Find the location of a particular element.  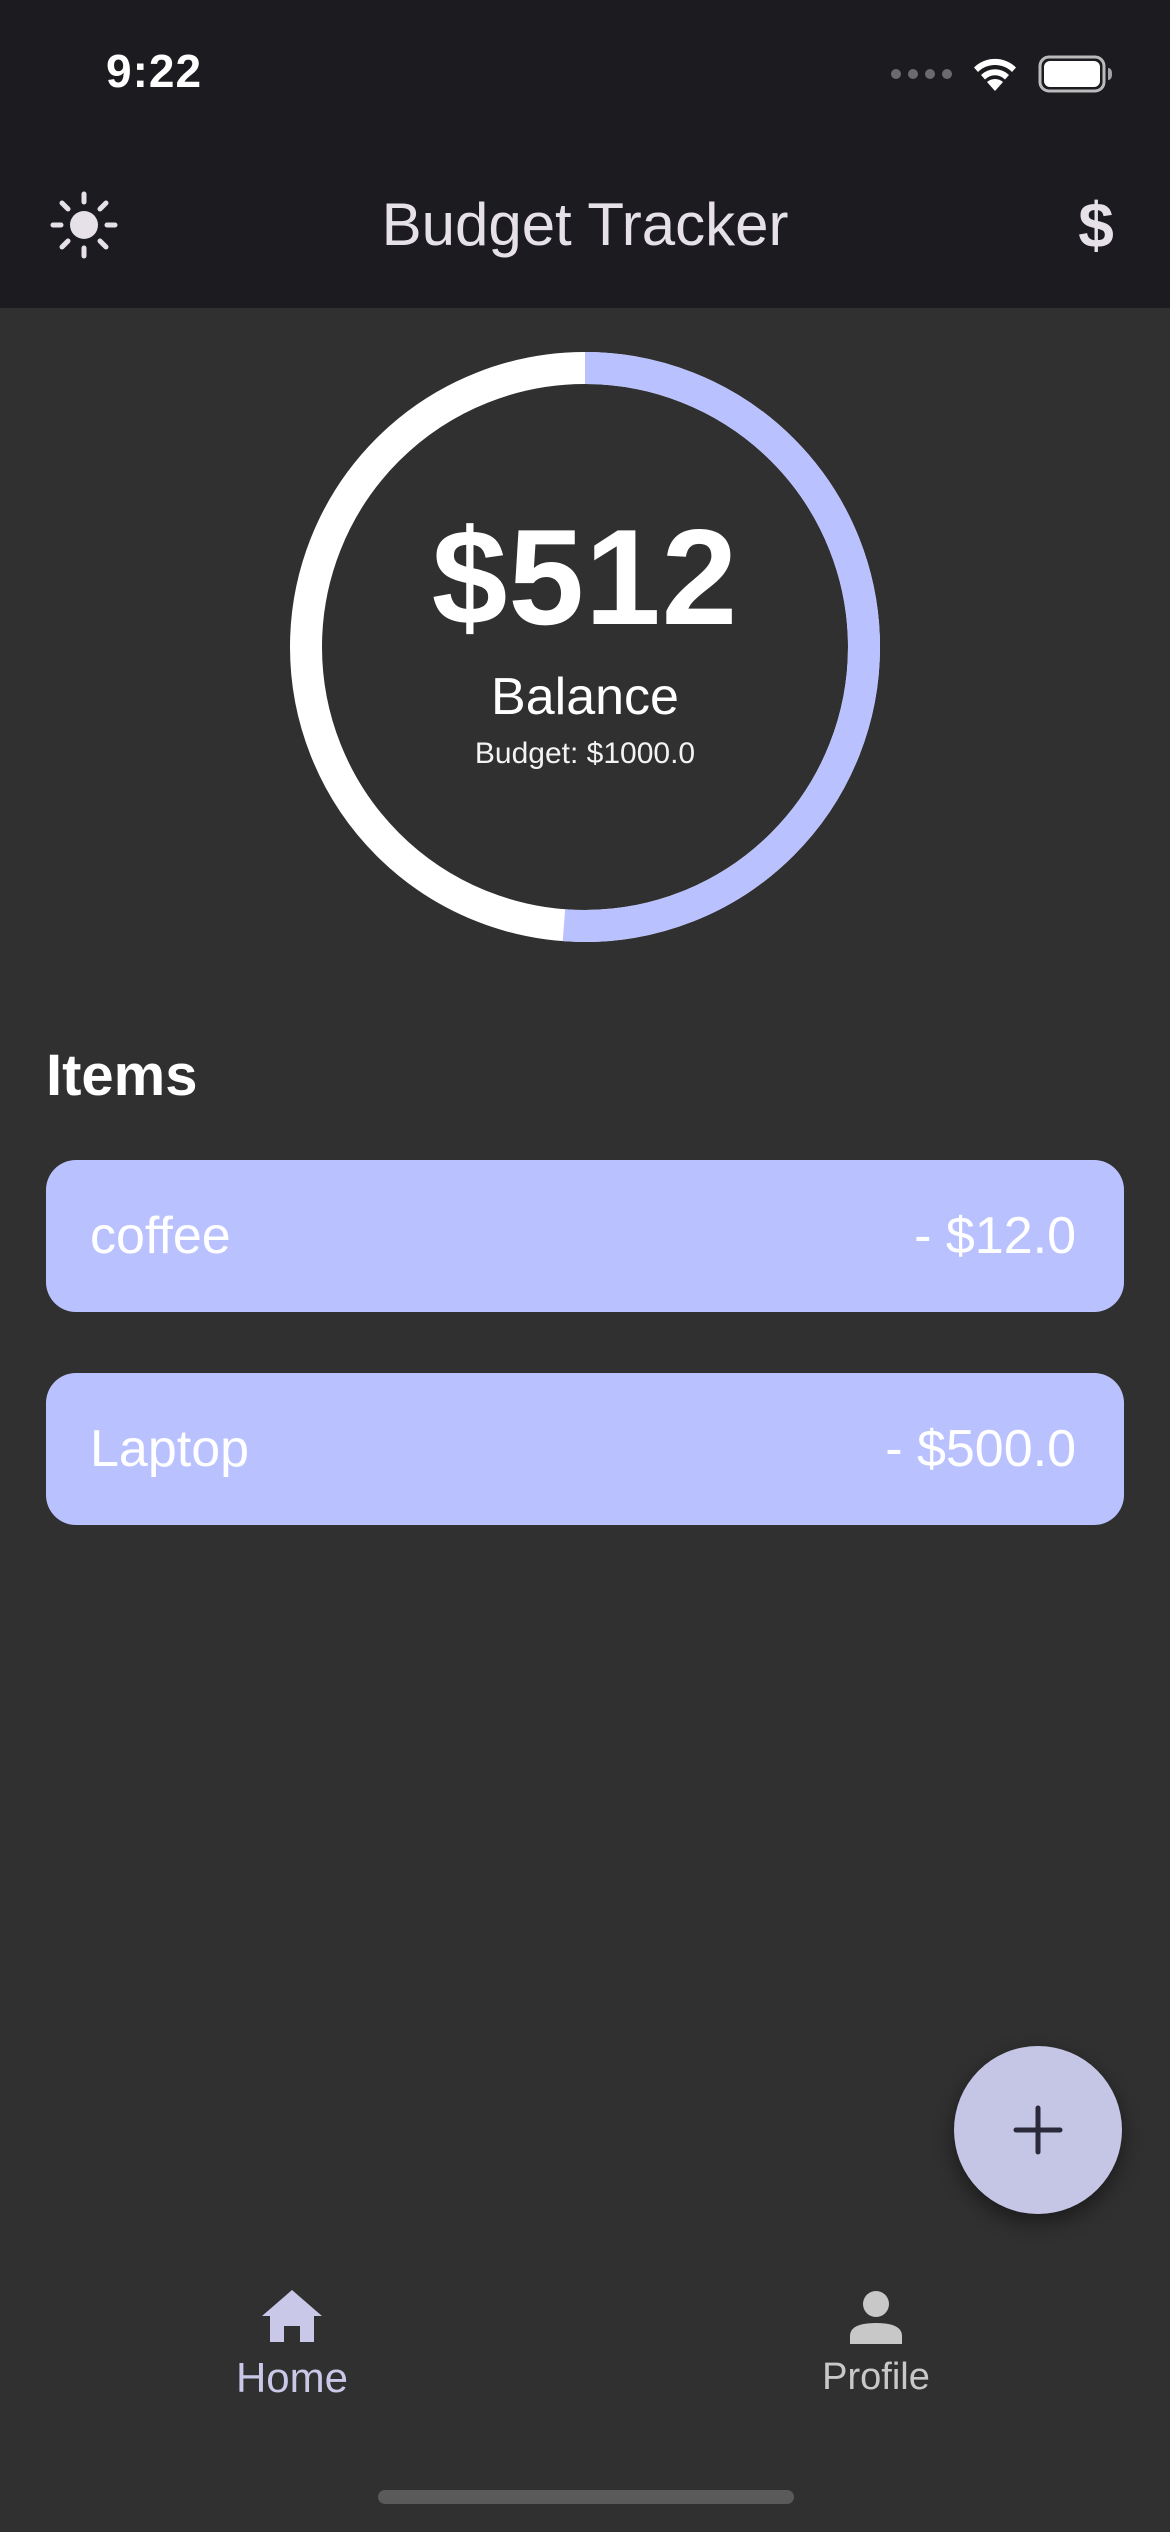

nav-item-profile: Profile is located at coordinates (876, 2344).